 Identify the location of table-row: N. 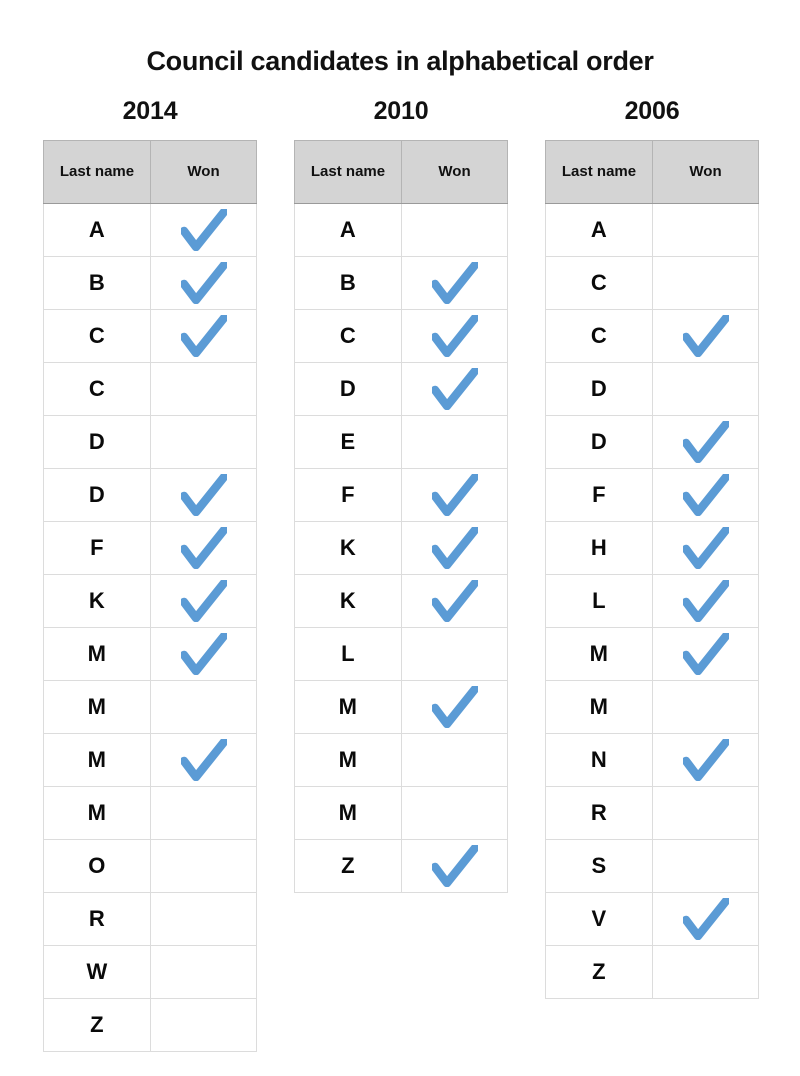
(652, 759).